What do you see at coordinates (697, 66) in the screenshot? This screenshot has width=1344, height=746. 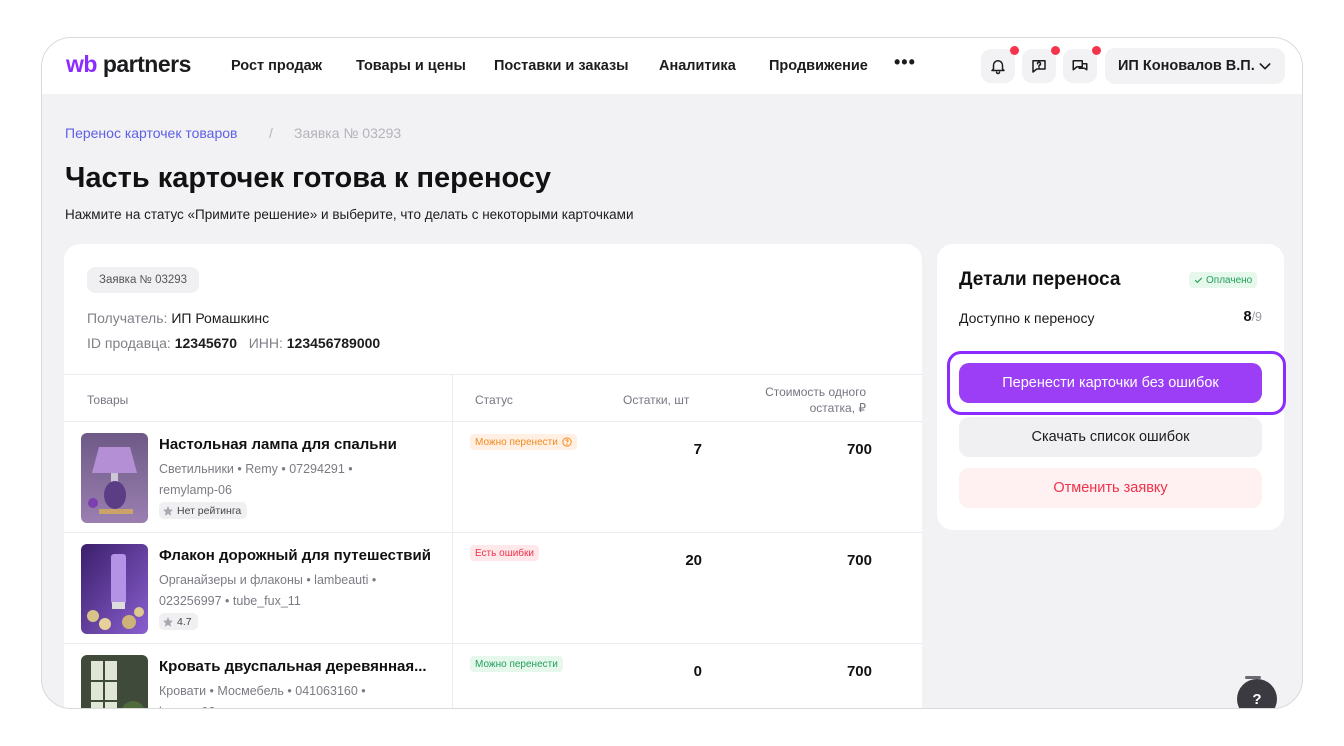 I see `nav-analytics: Аналитика` at bounding box center [697, 66].